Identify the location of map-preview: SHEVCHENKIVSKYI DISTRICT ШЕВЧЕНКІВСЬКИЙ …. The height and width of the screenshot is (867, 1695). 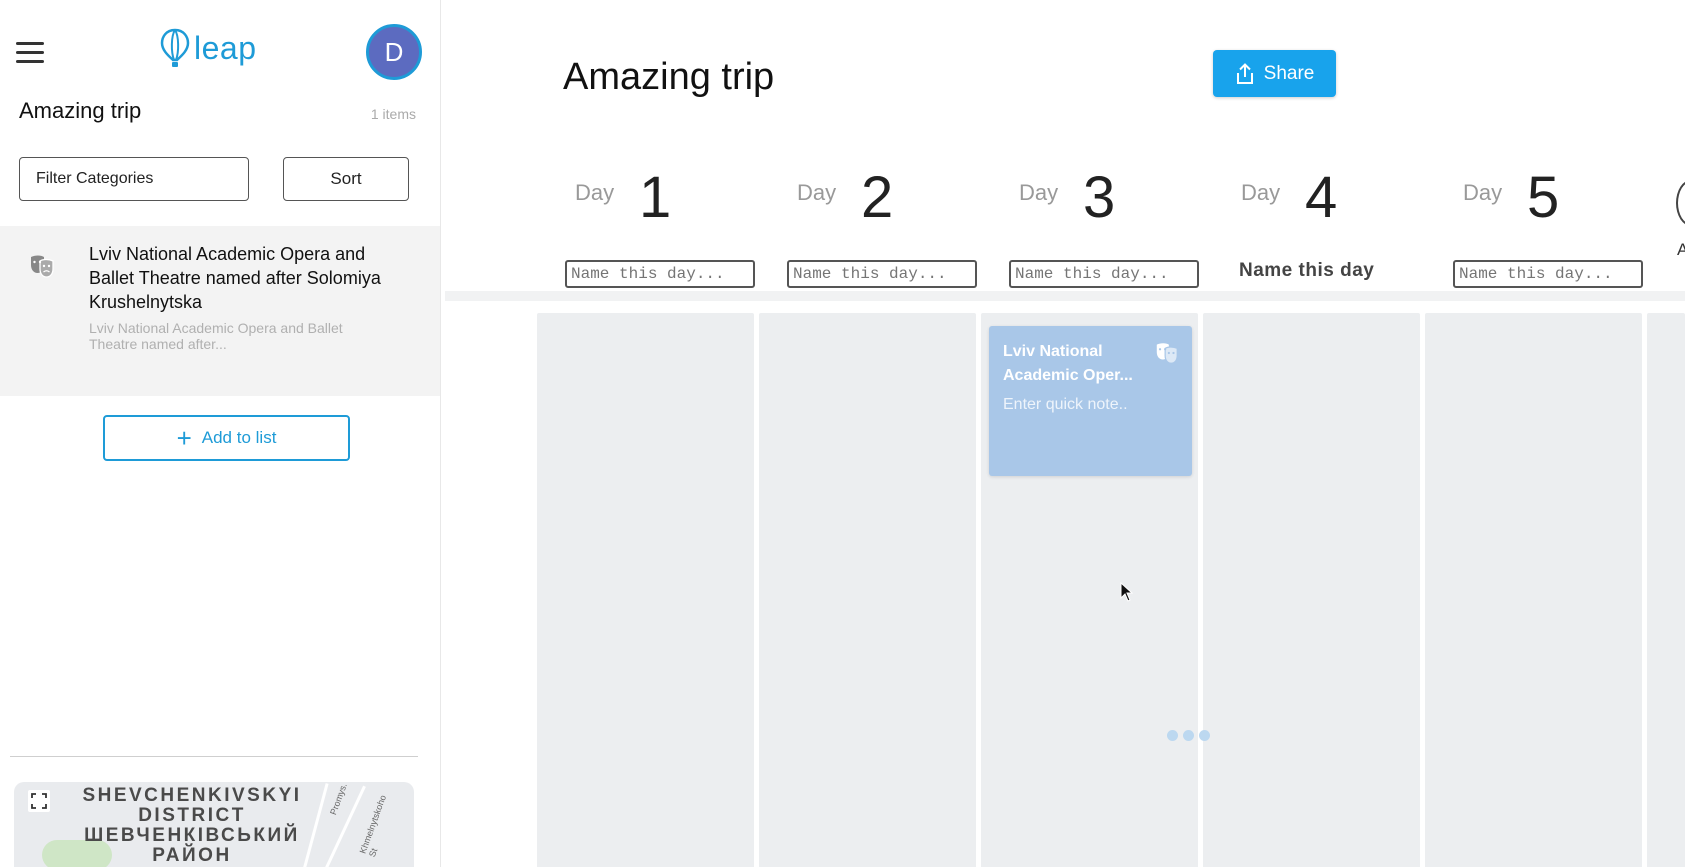
(214, 824).